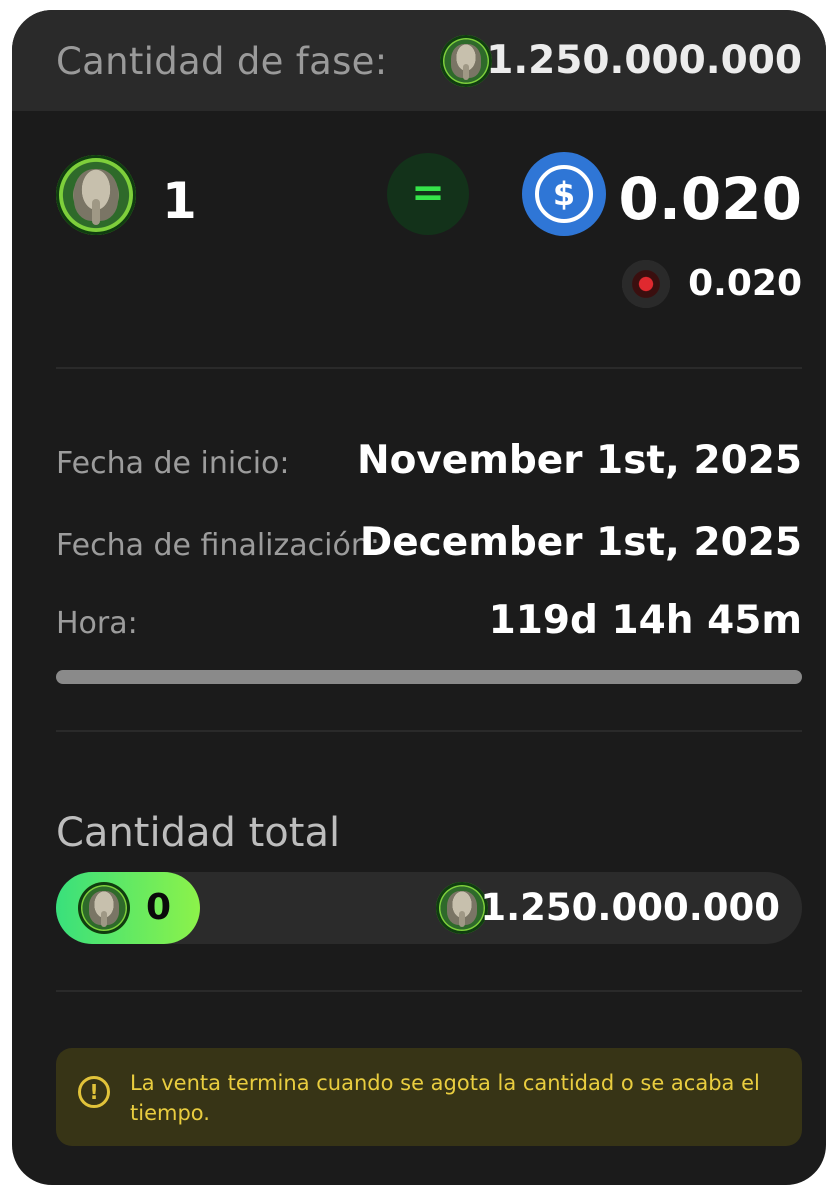  What do you see at coordinates (429, 908) in the screenshot?
I see `total-amount-bar: 0 1.250.000.000` at bounding box center [429, 908].